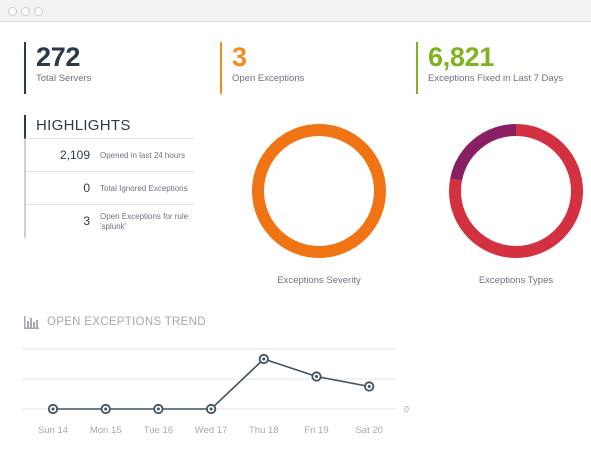 The image size is (591, 459). What do you see at coordinates (501, 68) in the screenshot?
I see `stat-exceptions-fixed: 6,821 Exceptions Fixed in Last 7 Days` at bounding box center [501, 68].